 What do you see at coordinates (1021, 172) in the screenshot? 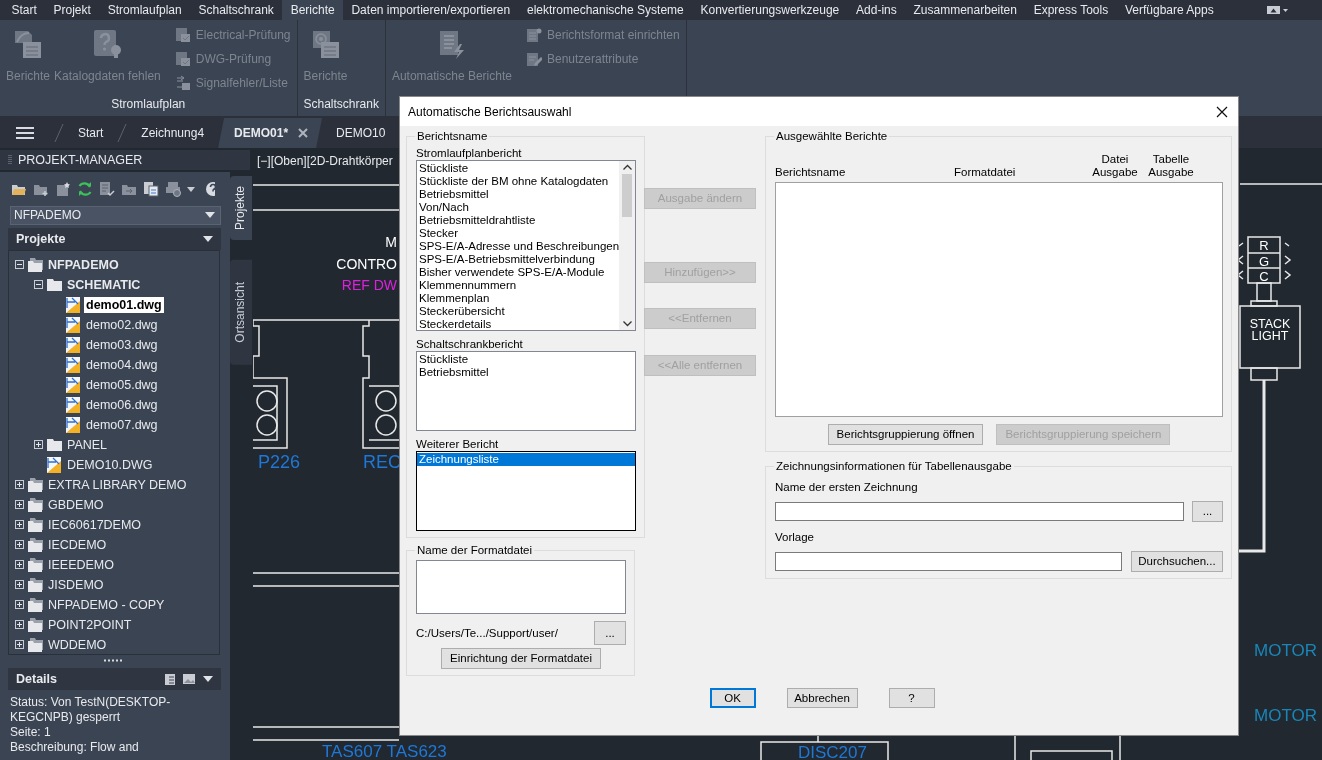
I see `column-header: Formatdatei` at bounding box center [1021, 172].